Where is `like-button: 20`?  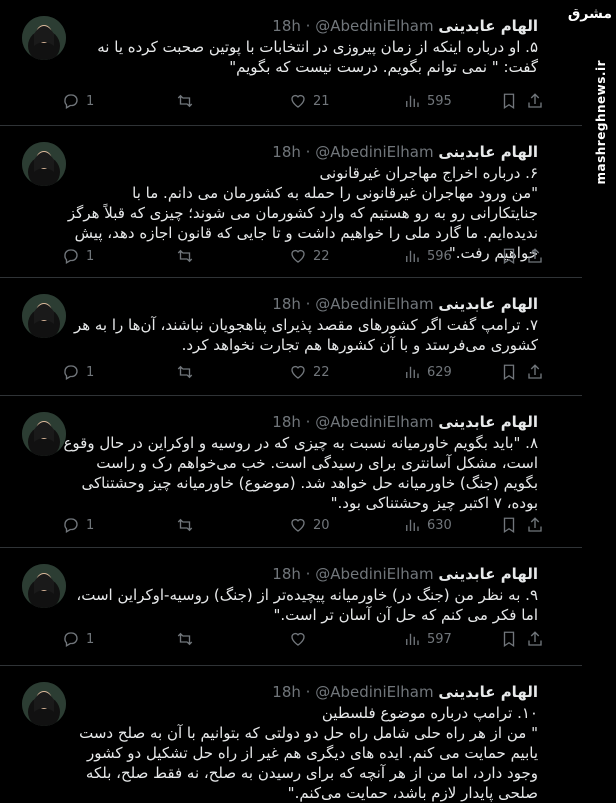 like-button: 20 is located at coordinates (309, 525).